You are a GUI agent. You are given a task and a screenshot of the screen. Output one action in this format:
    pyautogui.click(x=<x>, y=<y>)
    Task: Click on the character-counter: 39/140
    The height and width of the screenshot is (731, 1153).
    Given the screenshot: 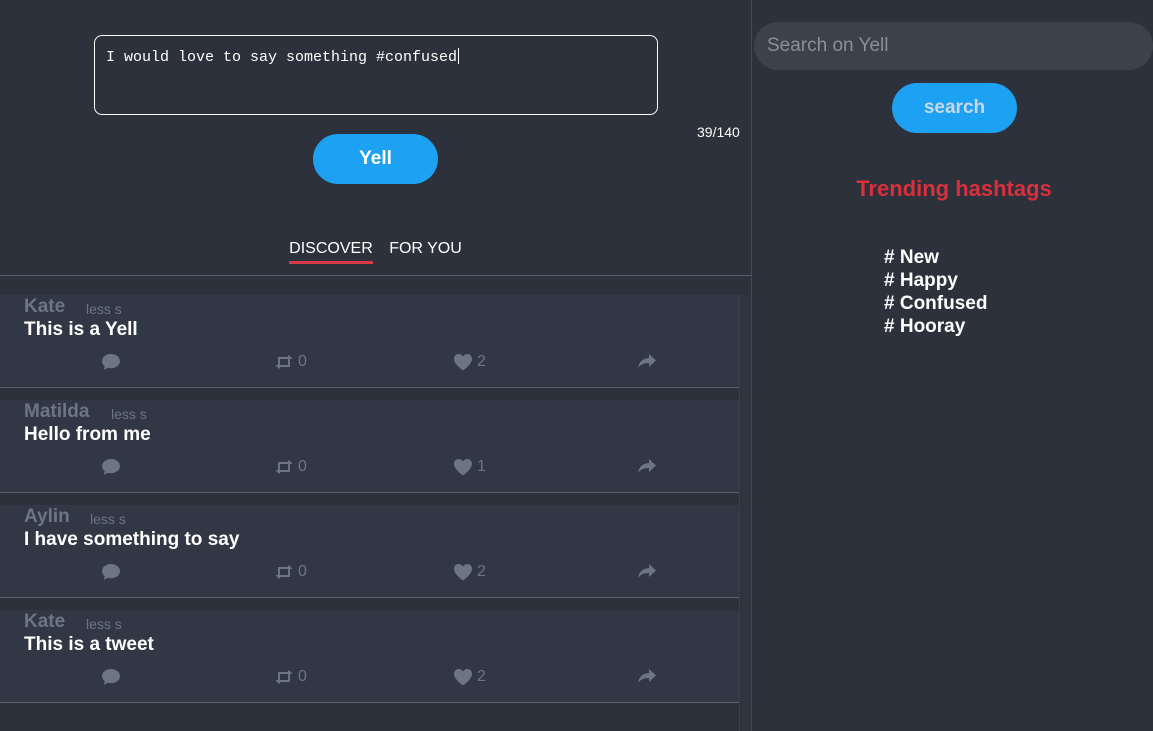 What is the action you would take?
    pyautogui.click(x=718, y=132)
    